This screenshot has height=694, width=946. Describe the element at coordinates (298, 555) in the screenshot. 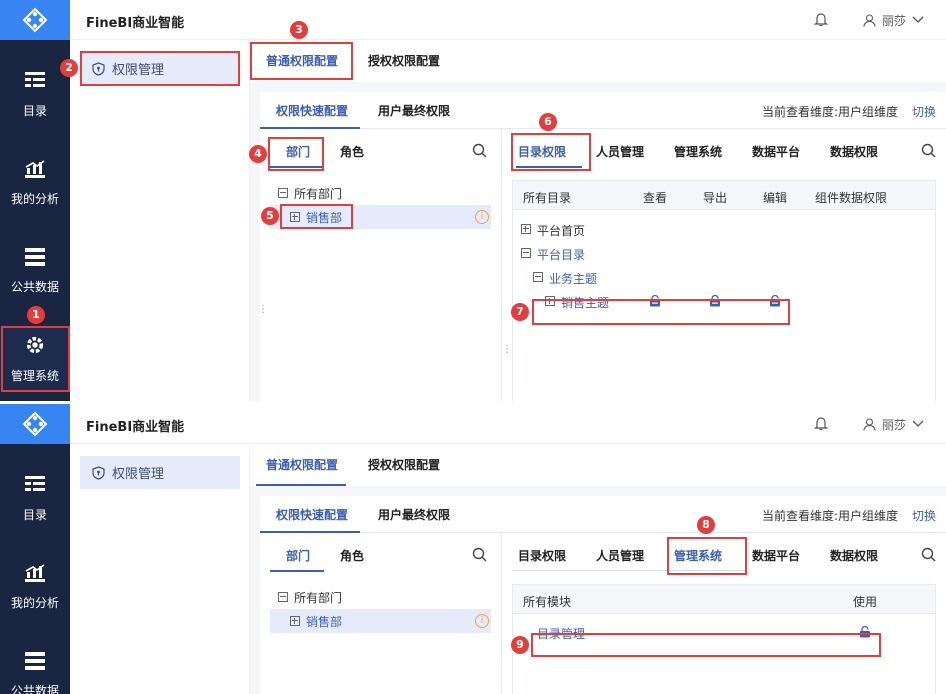

I see `tab-department: 部门` at that location.